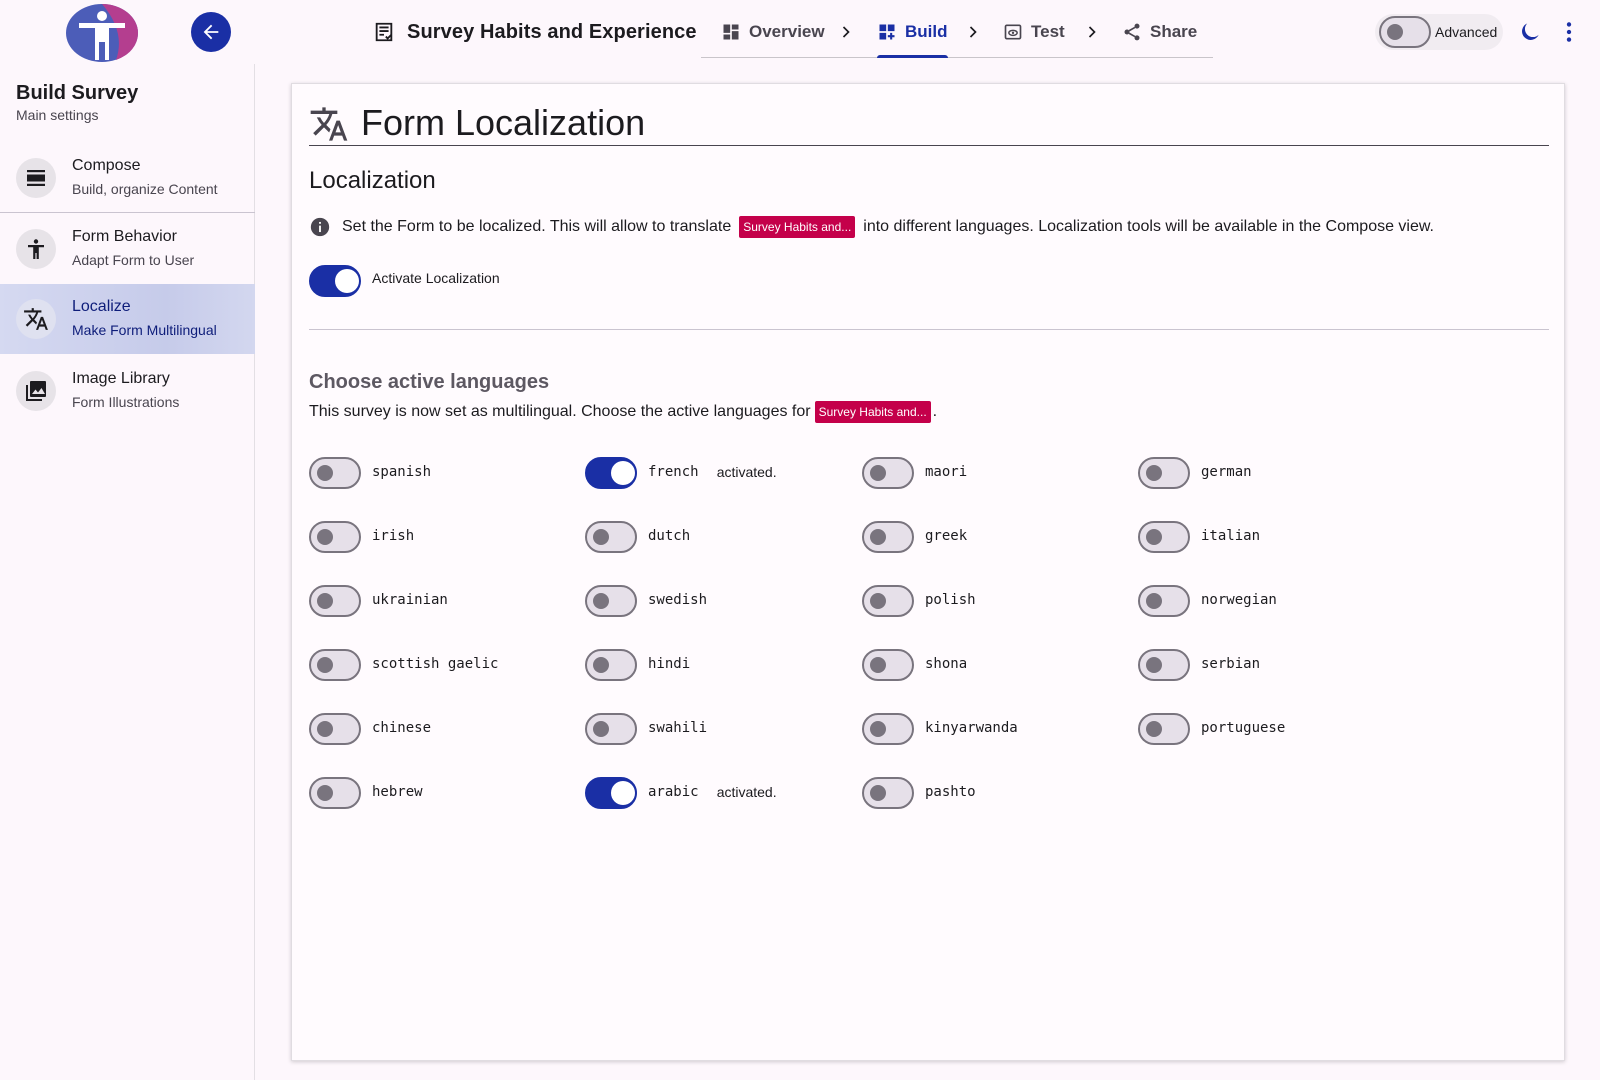 This screenshot has width=1600, height=1080. Describe the element at coordinates (997, 665) in the screenshot. I see `language-option-shona: shona` at that location.